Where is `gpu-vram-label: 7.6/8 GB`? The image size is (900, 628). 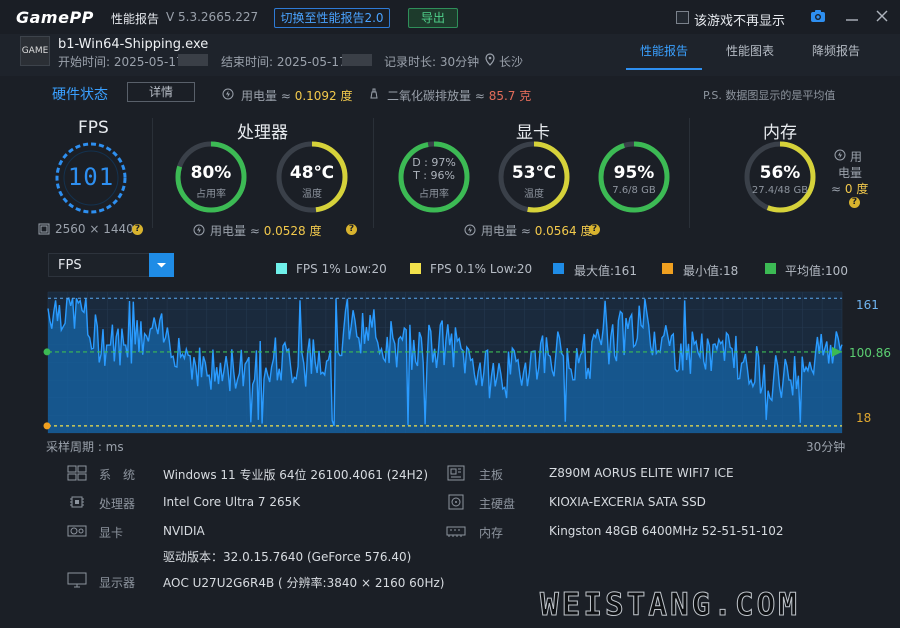 gpu-vram-label: 7.6/8 GB is located at coordinates (634, 190).